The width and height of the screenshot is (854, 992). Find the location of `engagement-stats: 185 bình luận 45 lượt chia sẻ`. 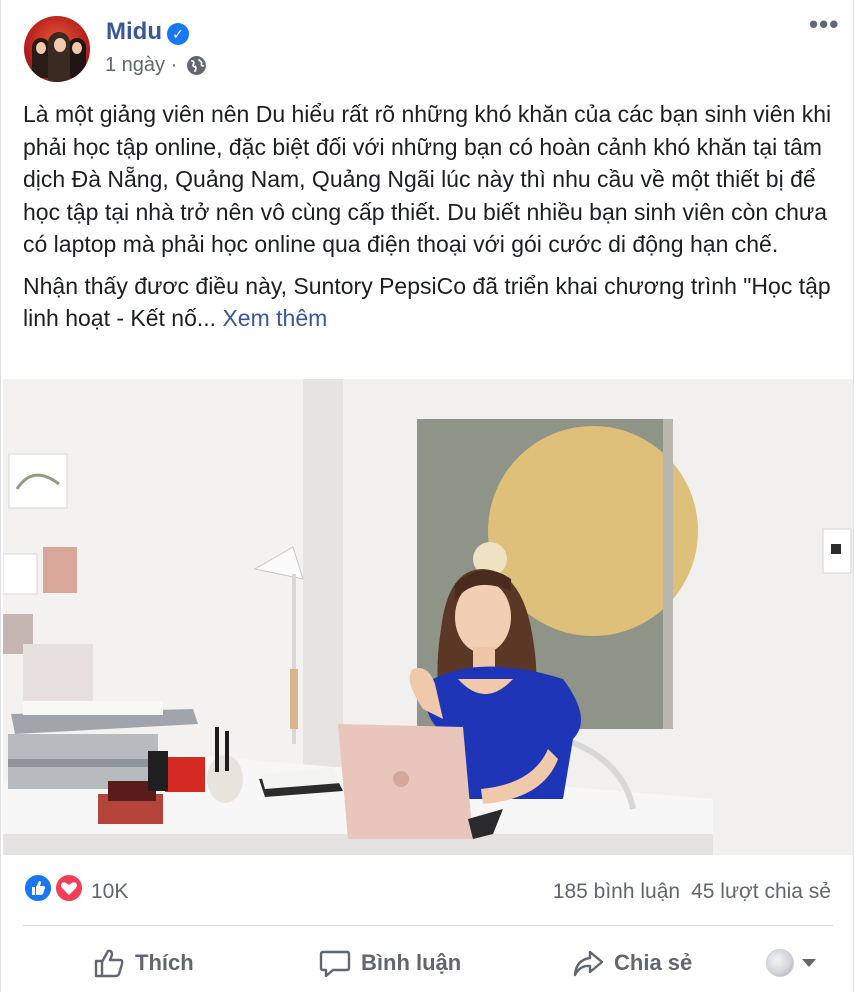

engagement-stats: 185 bình luận 45 lượt chia sẻ is located at coordinates (692, 892).